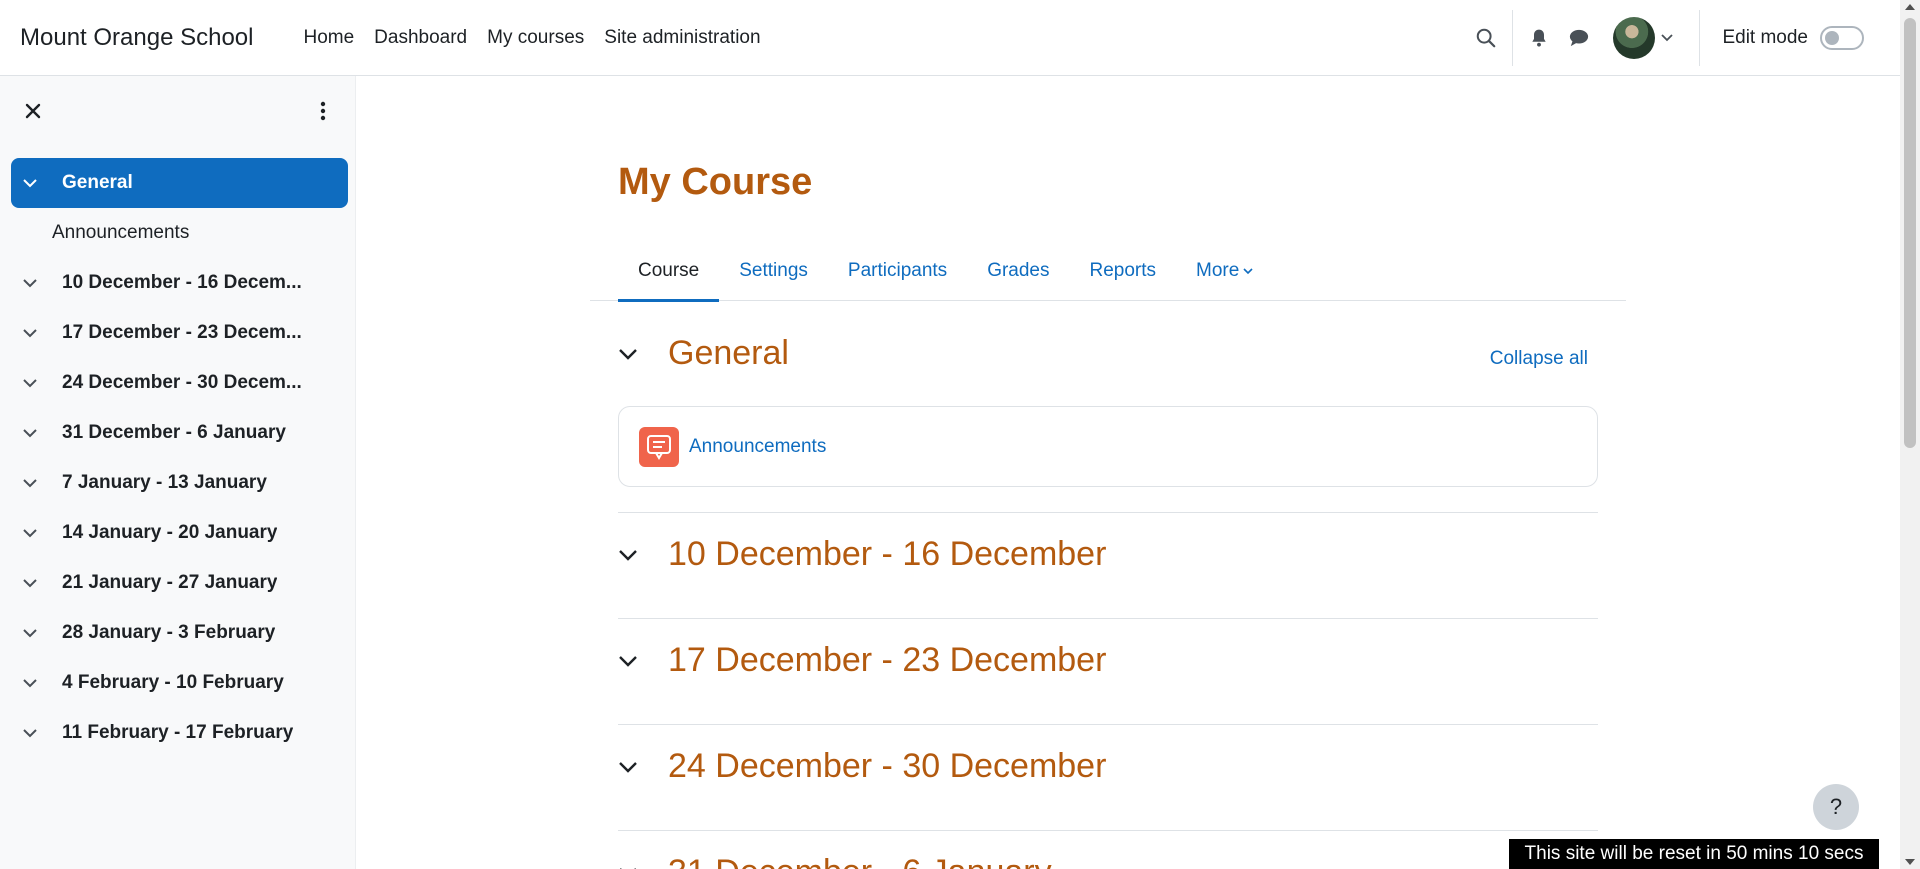 The width and height of the screenshot is (1920, 869). I want to click on index-section: 11 February - 17 February, so click(179, 733).